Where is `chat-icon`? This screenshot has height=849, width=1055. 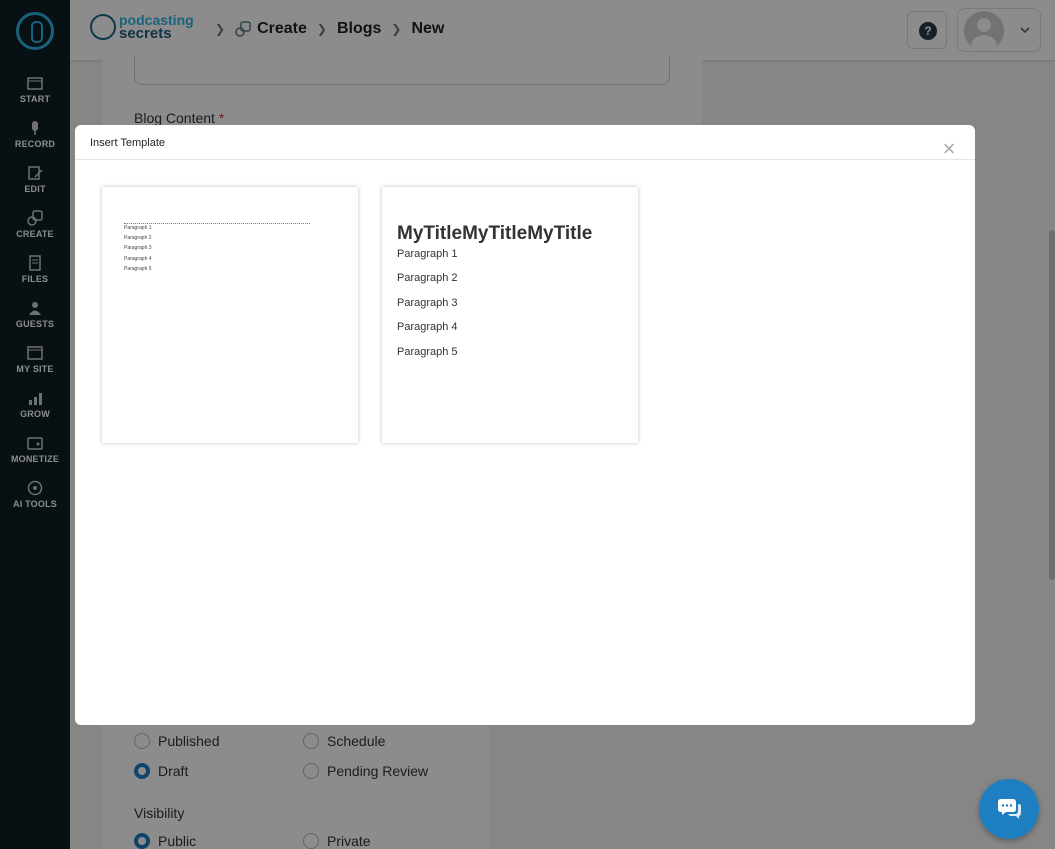 chat-icon is located at coordinates (1009, 809).